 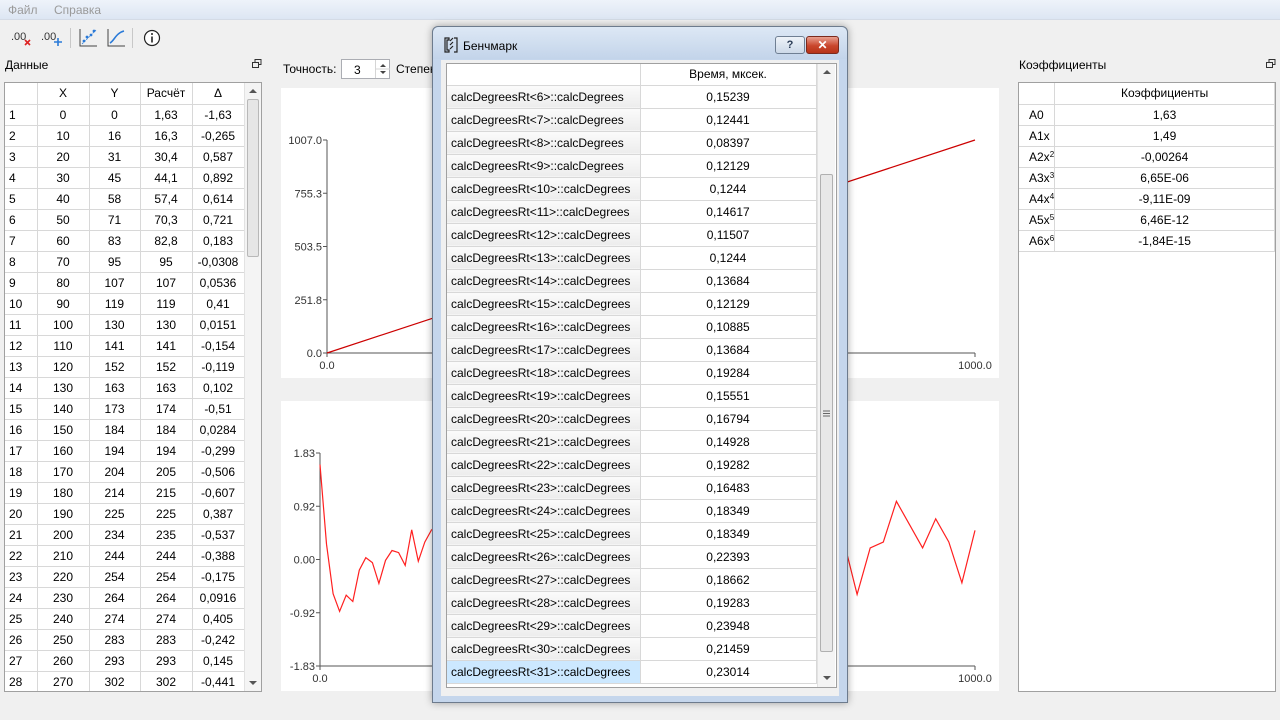 What do you see at coordinates (21, 241) in the screenshot?
I see `row-header: 7` at bounding box center [21, 241].